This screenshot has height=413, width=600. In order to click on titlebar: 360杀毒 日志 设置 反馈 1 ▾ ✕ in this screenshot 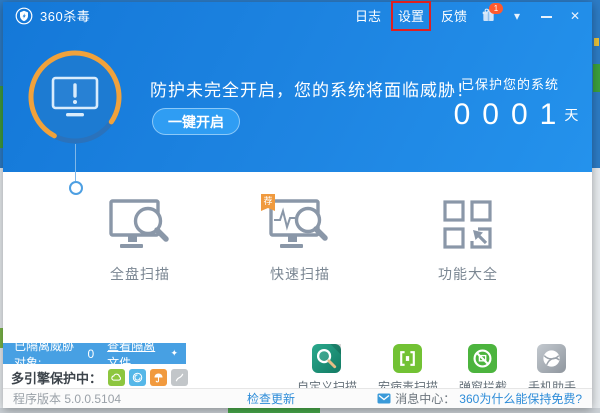, I will do `click(297, 16)`.